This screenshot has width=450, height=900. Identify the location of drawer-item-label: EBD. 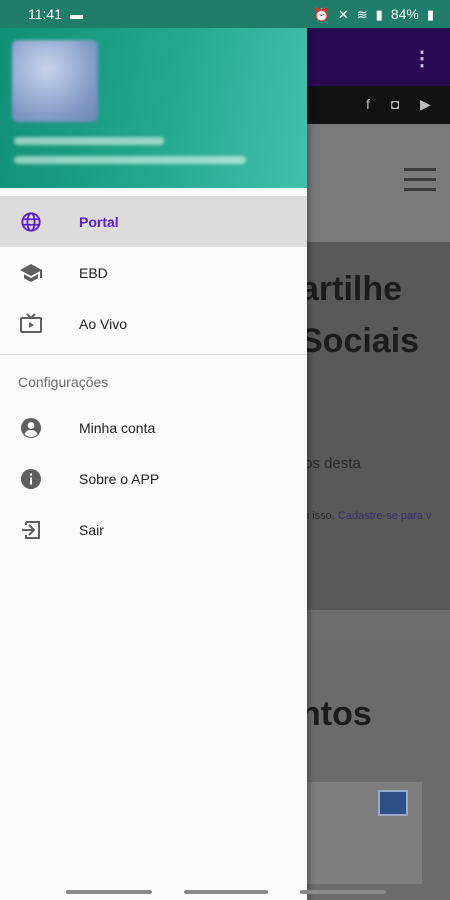
(93, 272).